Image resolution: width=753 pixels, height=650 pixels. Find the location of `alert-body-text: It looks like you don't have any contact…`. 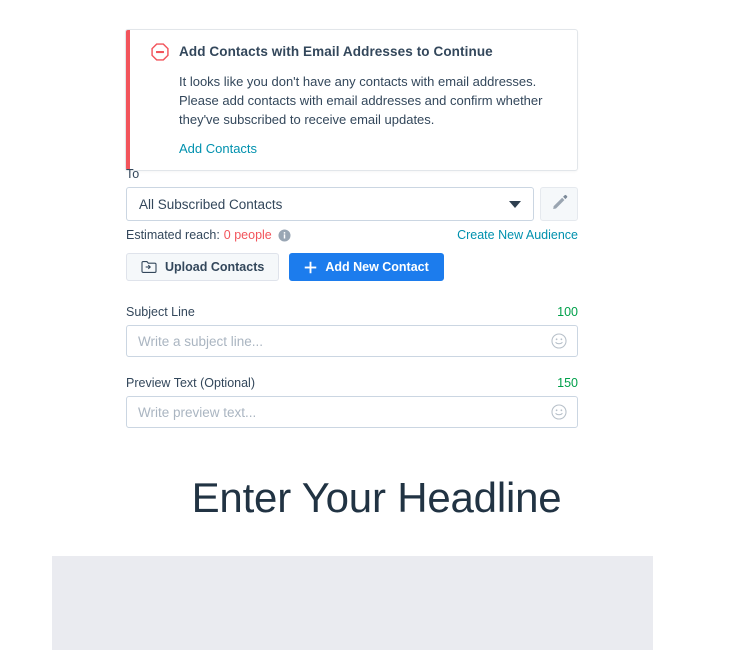

alert-body-text: It looks like you don't have any contact… is located at coordinates (361, 100).